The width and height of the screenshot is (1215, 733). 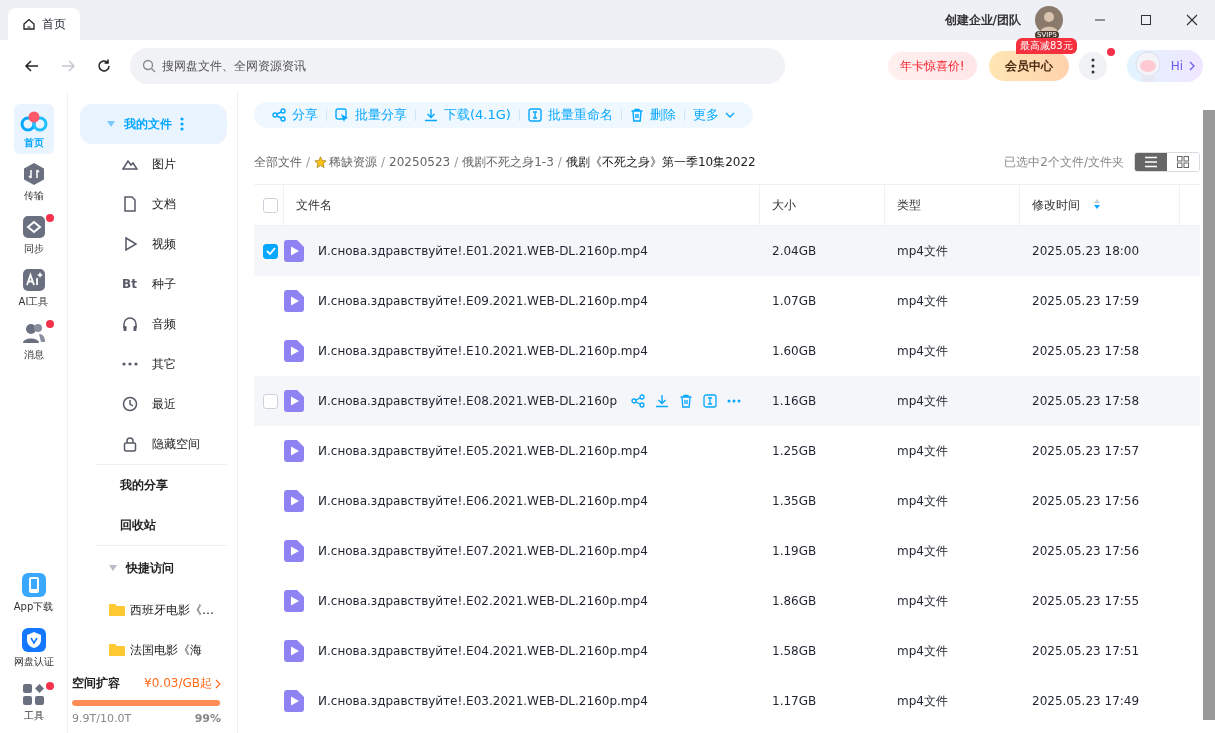 I want to click on category-item: 其它, so click(x=153, y=364).